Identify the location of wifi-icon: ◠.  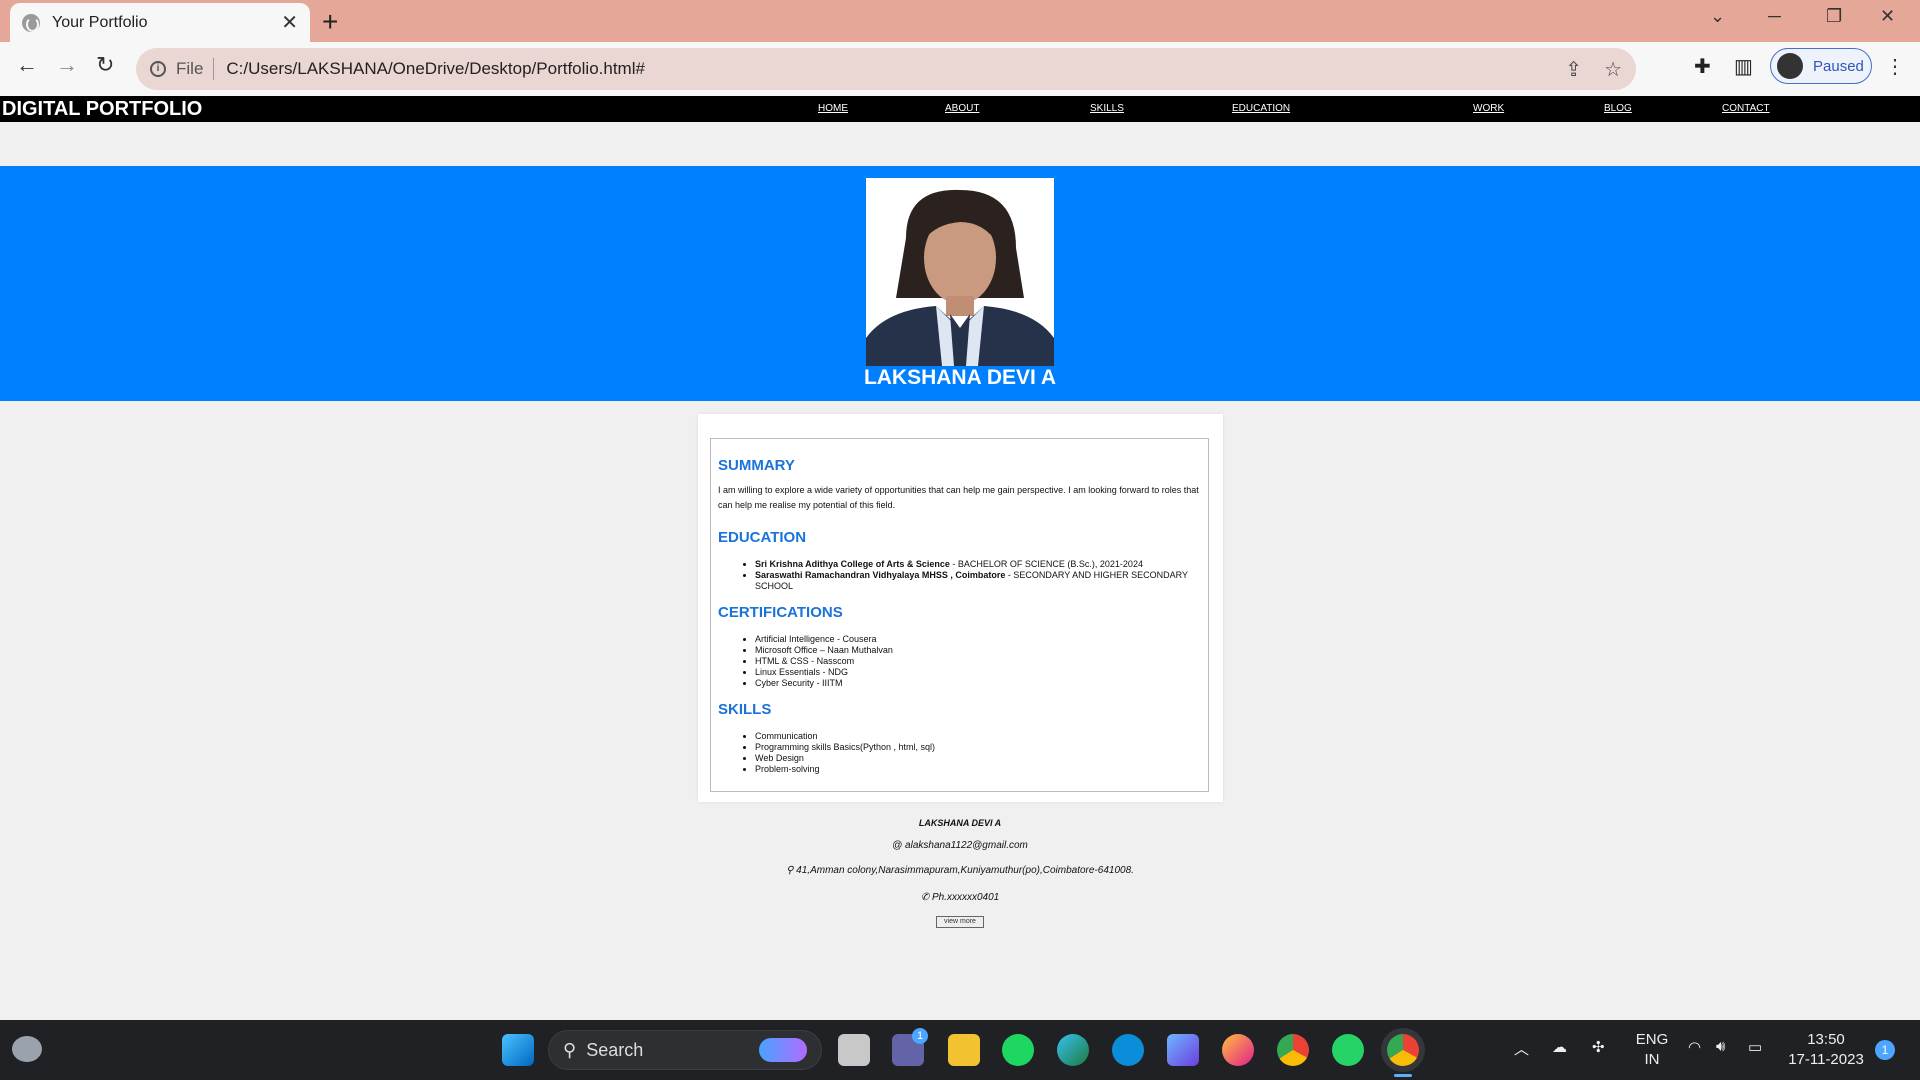
(1694, 1047).